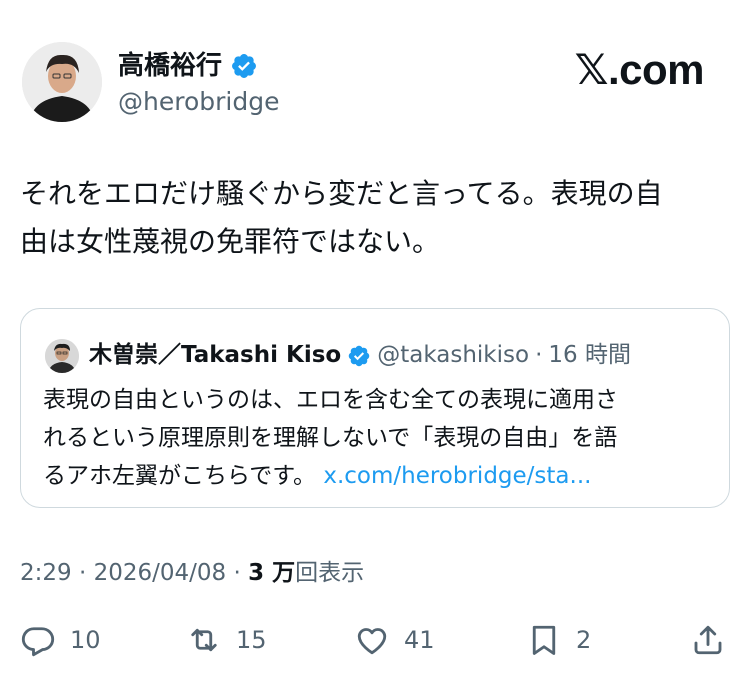 This screenshot has width=750, height=682. Describe the element at coordinates (584, 640) in the screenshot. I see `bookmark-count: 2` at that location.